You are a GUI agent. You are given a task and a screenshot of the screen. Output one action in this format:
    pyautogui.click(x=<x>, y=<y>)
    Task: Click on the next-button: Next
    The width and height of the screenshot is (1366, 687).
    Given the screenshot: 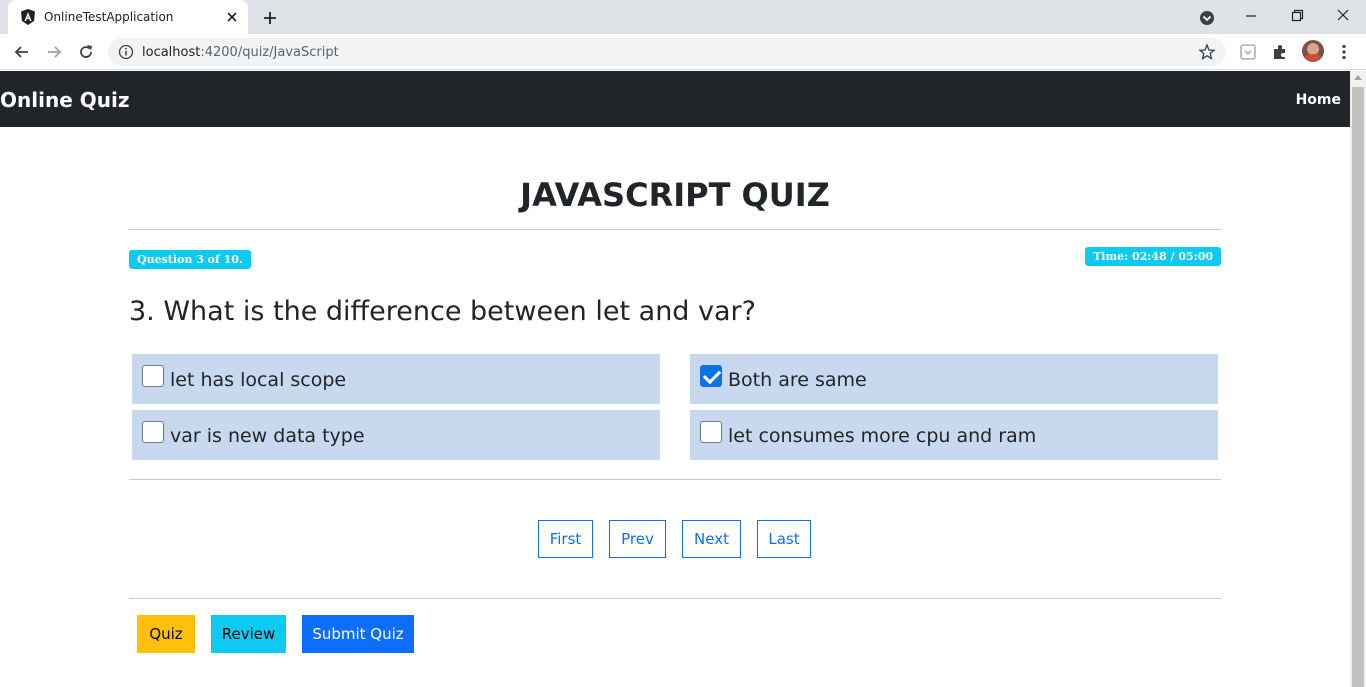 What is the action you would take?
    pyautogui.click(x=711, y=539)
    